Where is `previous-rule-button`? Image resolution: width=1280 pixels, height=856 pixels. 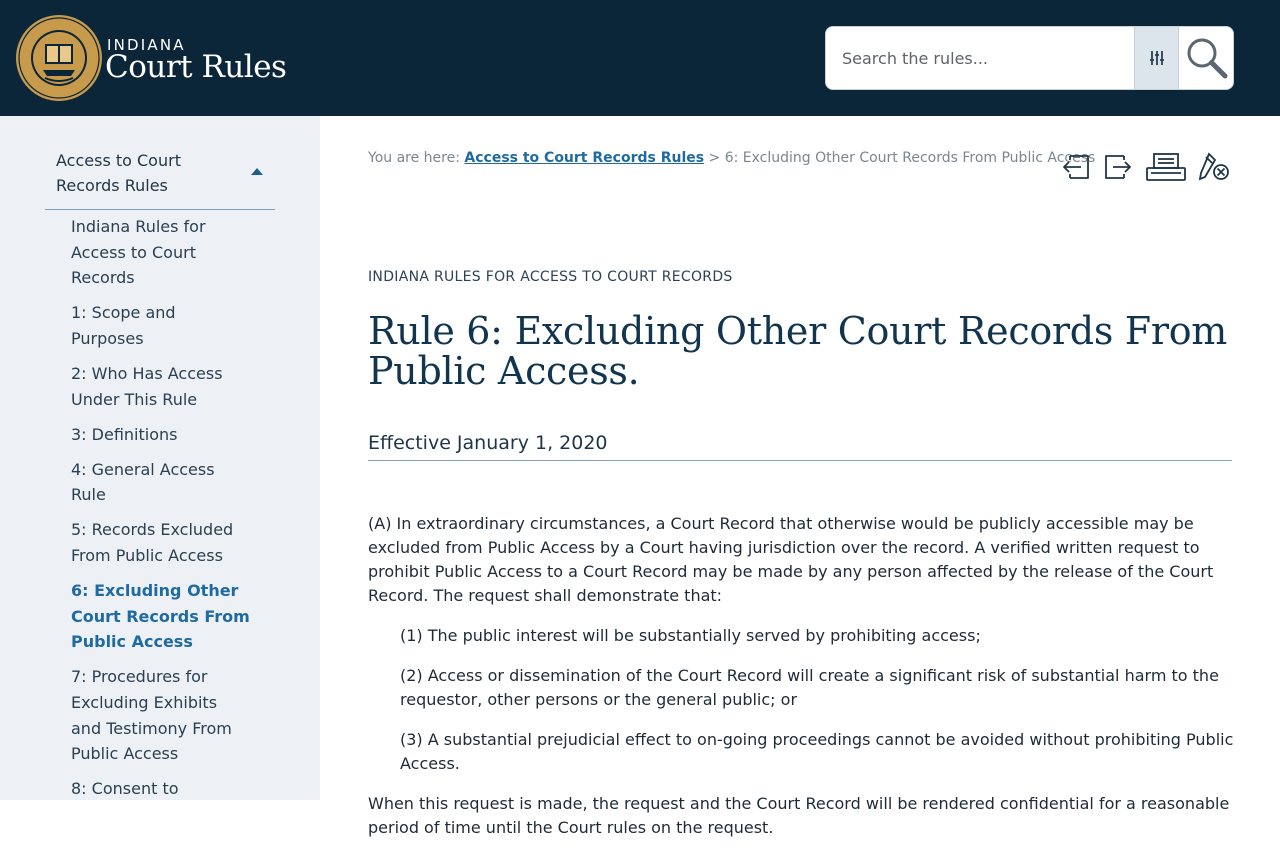 previous-rule-button is located at coordinates (1075, 167).